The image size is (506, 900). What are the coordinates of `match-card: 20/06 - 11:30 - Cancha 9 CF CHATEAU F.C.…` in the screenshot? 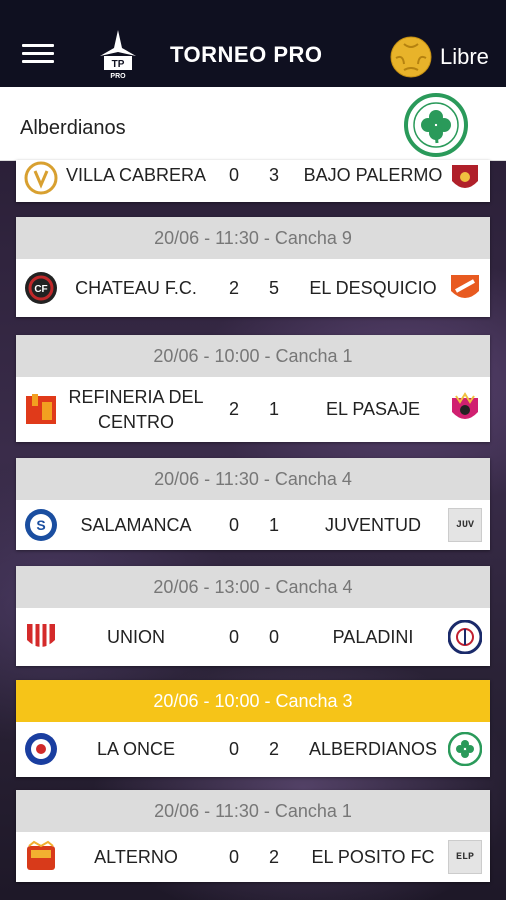 It's located at (253, 267).